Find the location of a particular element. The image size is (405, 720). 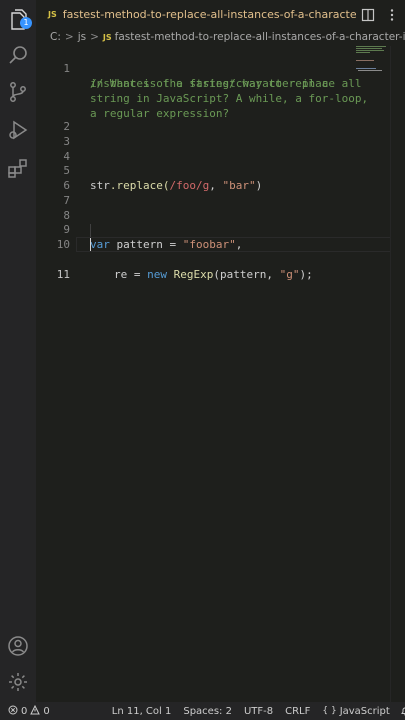

language-mode: { } JavaScript is located at coordinates (355, 711).